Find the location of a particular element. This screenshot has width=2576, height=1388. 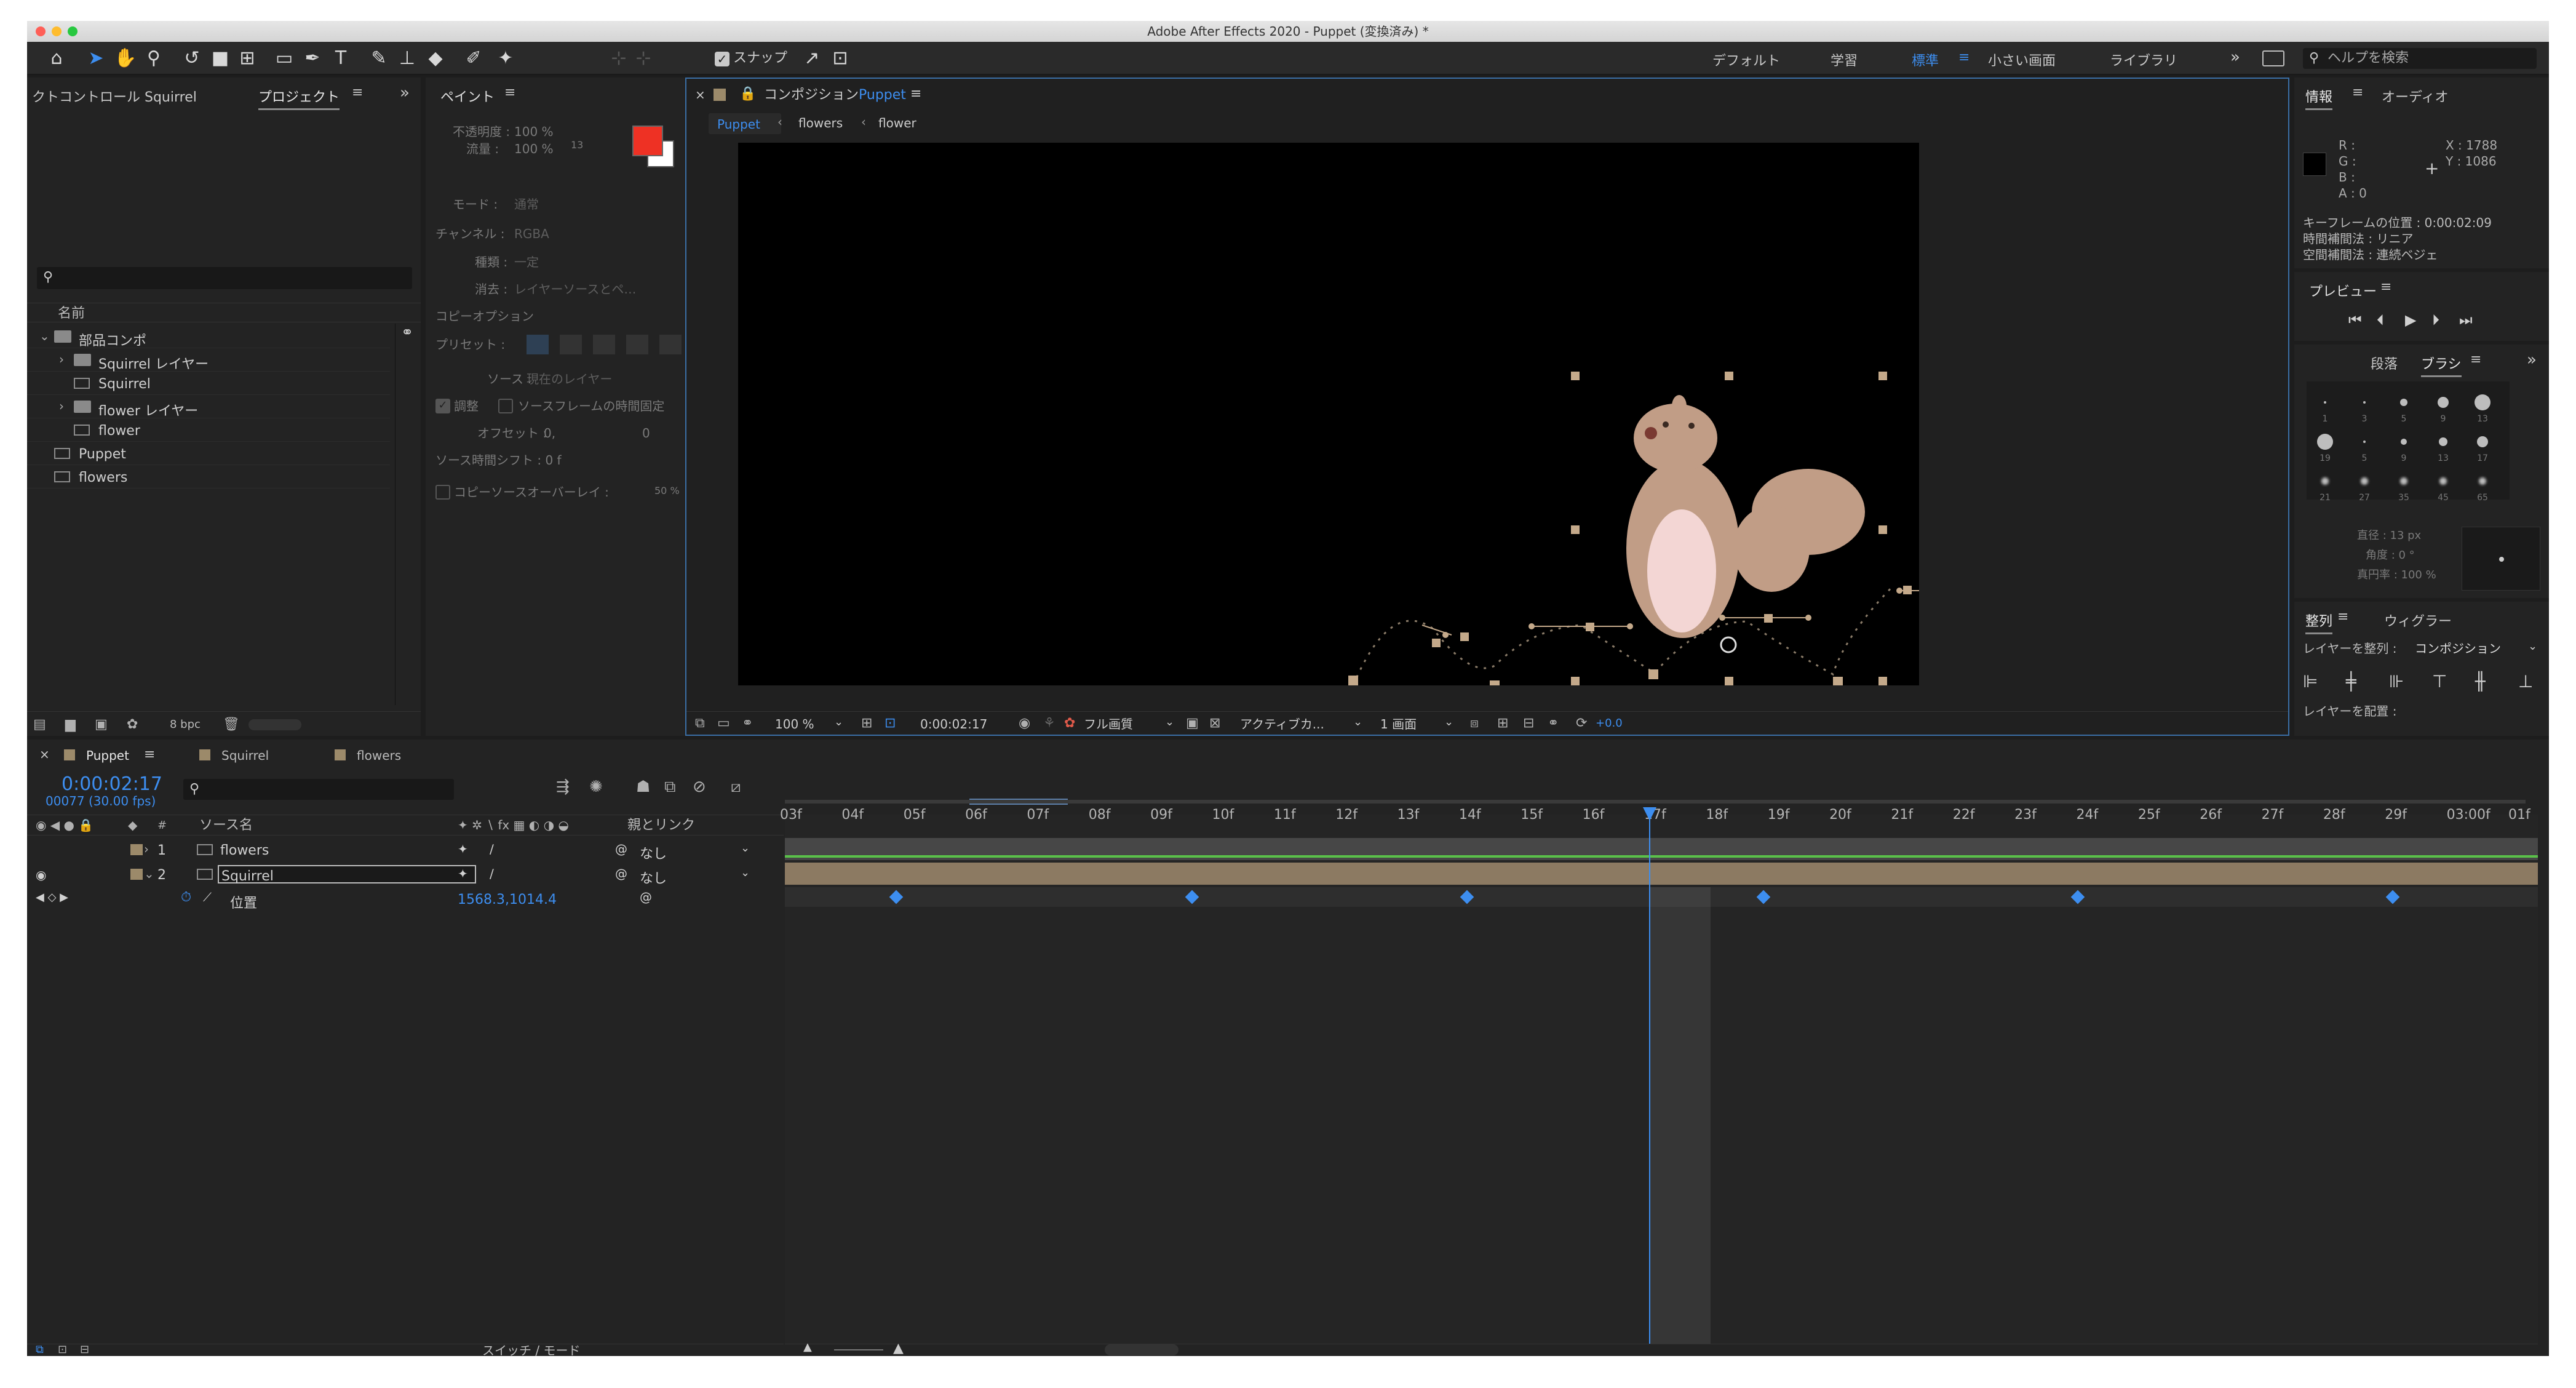

snapshot-icon: ◉ is located at coordinates (1024, 723).